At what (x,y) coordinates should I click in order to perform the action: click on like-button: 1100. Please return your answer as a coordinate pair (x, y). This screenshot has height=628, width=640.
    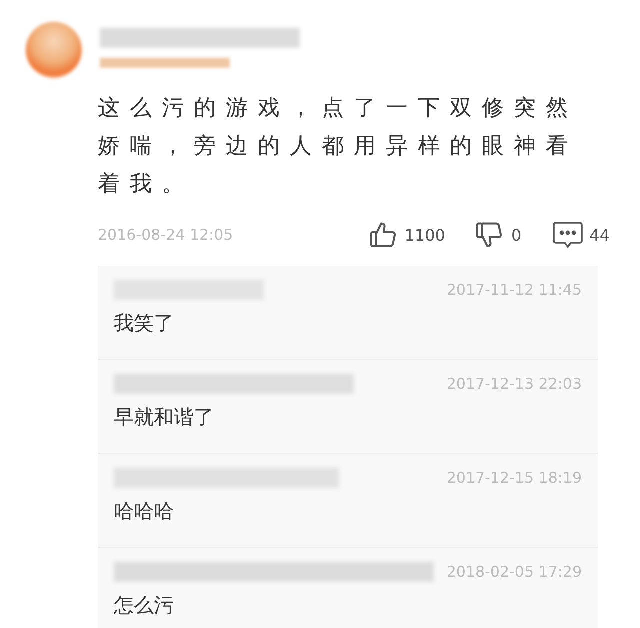
    Looking at the image, I should click on (407, 235).